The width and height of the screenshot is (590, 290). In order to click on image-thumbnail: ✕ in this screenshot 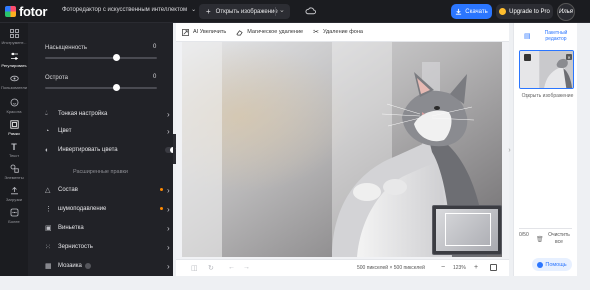, I will do `click(546, 69)`.